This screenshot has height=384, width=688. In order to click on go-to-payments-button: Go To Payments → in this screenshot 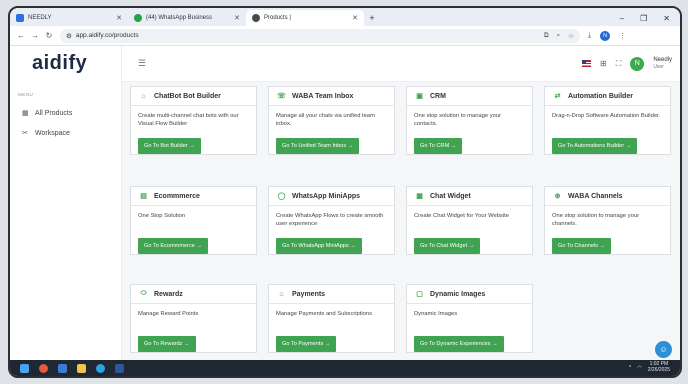, I will do `click(306, 344)`.